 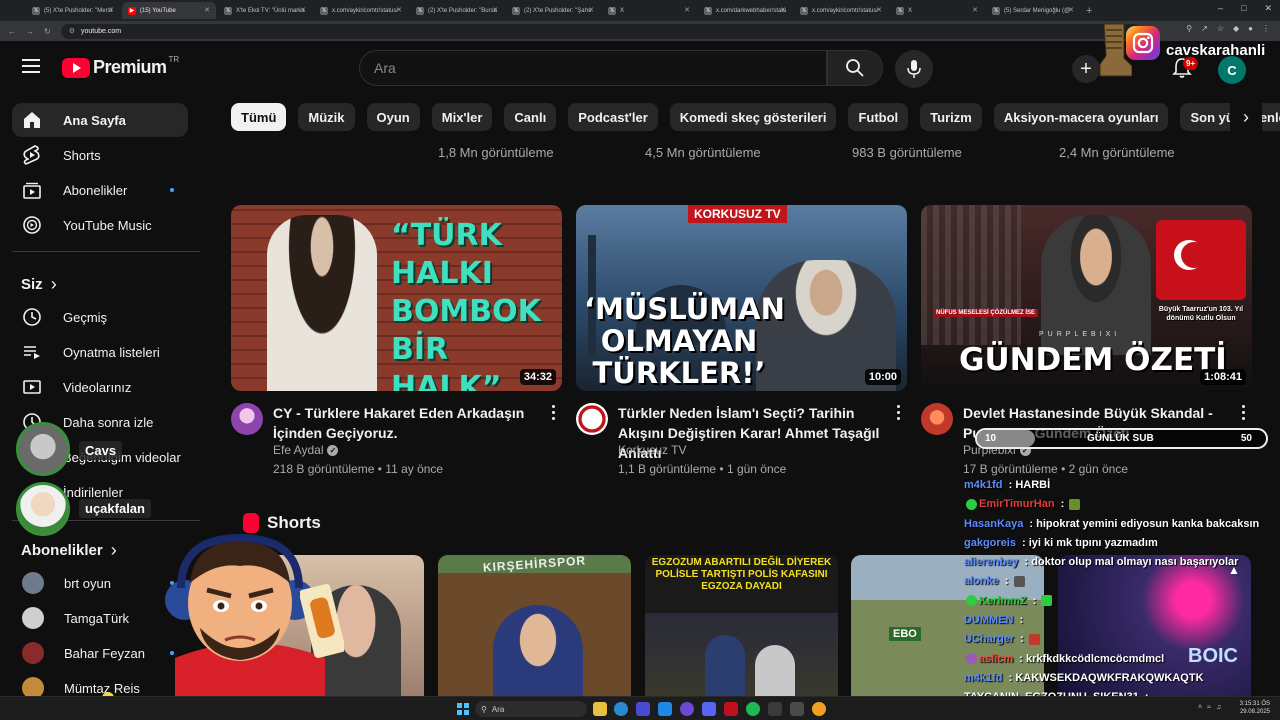 What do you see at coordinates (600, 31) in the screenshot?
I see `url-field: ⚙ youtube.com` at bounding box center [600, 31].